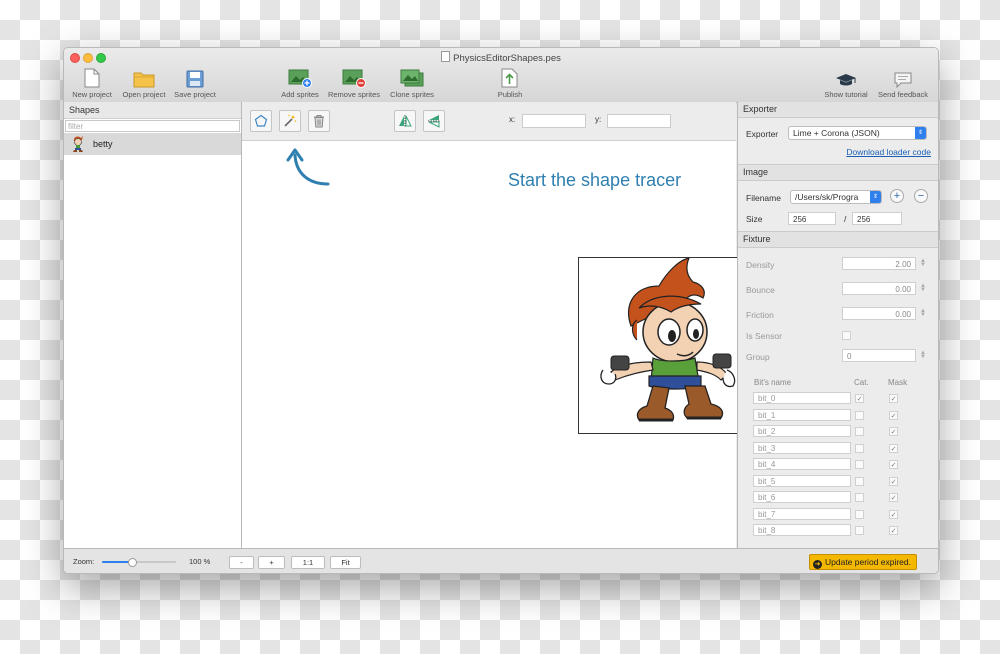 Image resolution: width=1000 pixels, height=654 pixels. What do you see at coordinates (857, 133) in the screenshot?
I see `exporter-select: Lime + Corona (JSON) ⇕` at bounding box center [857, 133].